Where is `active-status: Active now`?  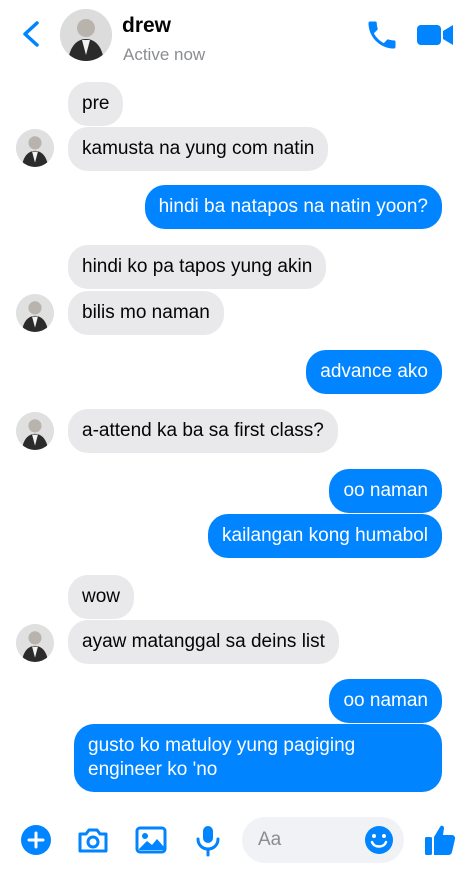 active-status: Active now is located at coordinates (164, 54).